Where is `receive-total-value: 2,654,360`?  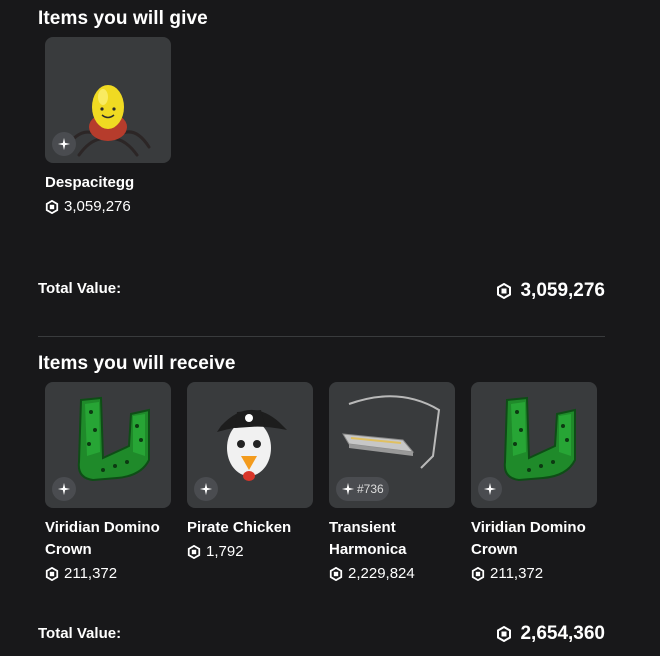
receive-total-value: 2,654,360 is located at coordinates (550, 634).